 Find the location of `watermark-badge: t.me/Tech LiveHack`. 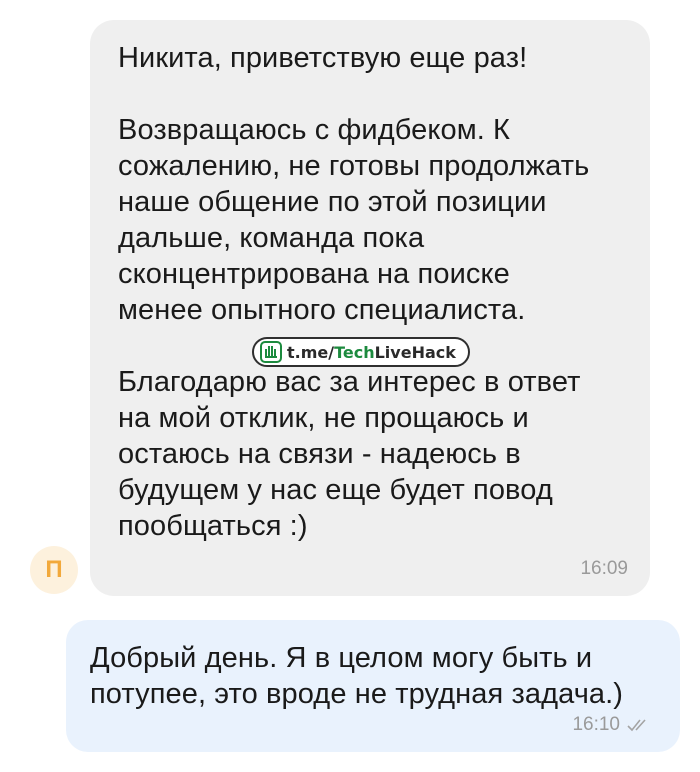

watermark-badge: t.me/Tech LiveHack is located at coordinates (361, 352).